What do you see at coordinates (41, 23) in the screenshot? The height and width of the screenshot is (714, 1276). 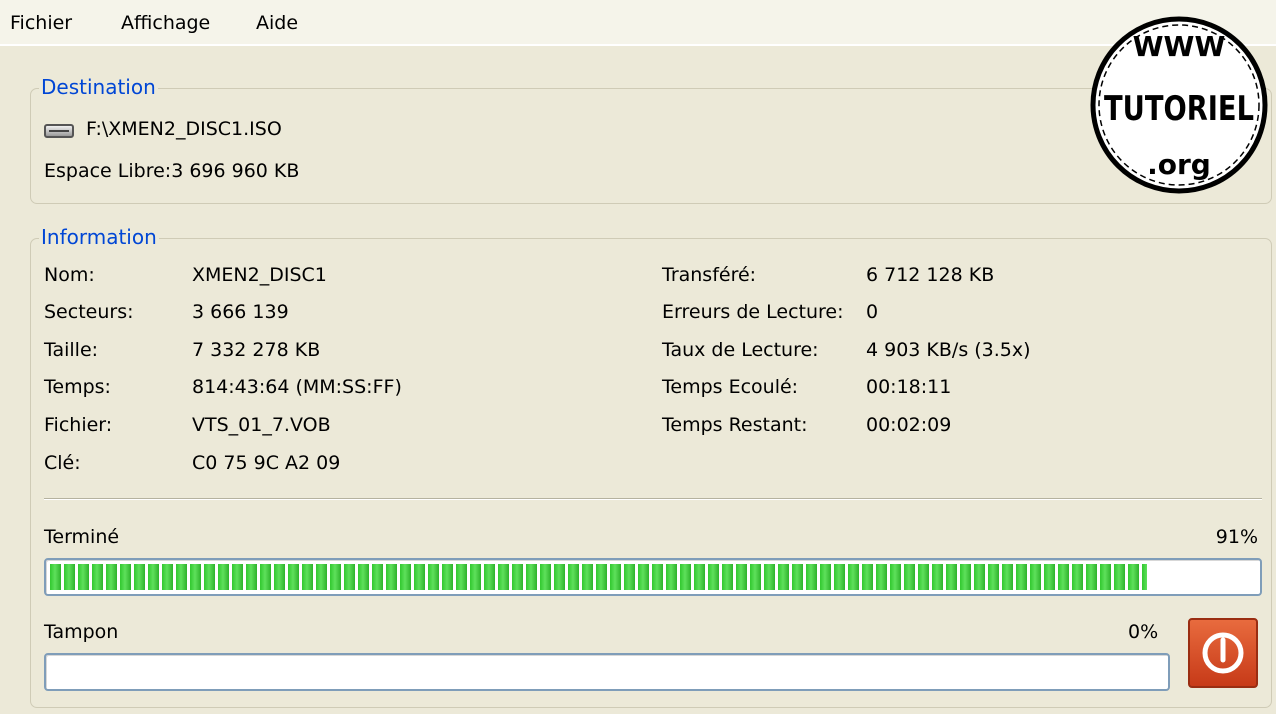 I see `menu-fichier: Fichier` at bounding box center [41, 23].